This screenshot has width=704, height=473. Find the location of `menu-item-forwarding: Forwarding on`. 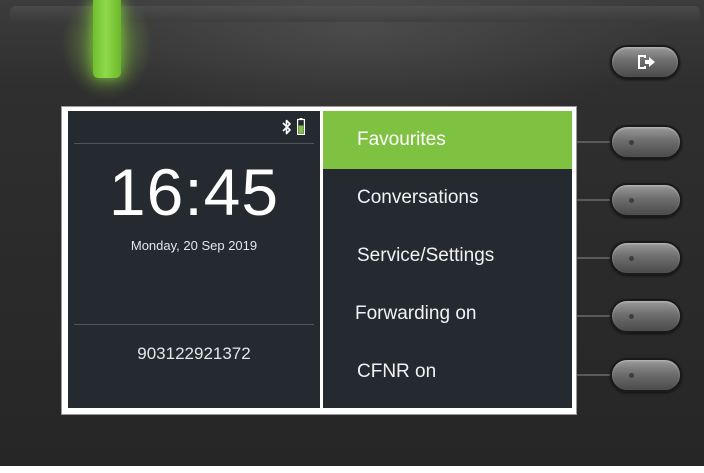

menu-item-forwarding: Forwarding on is located at coordinates (447, 314).